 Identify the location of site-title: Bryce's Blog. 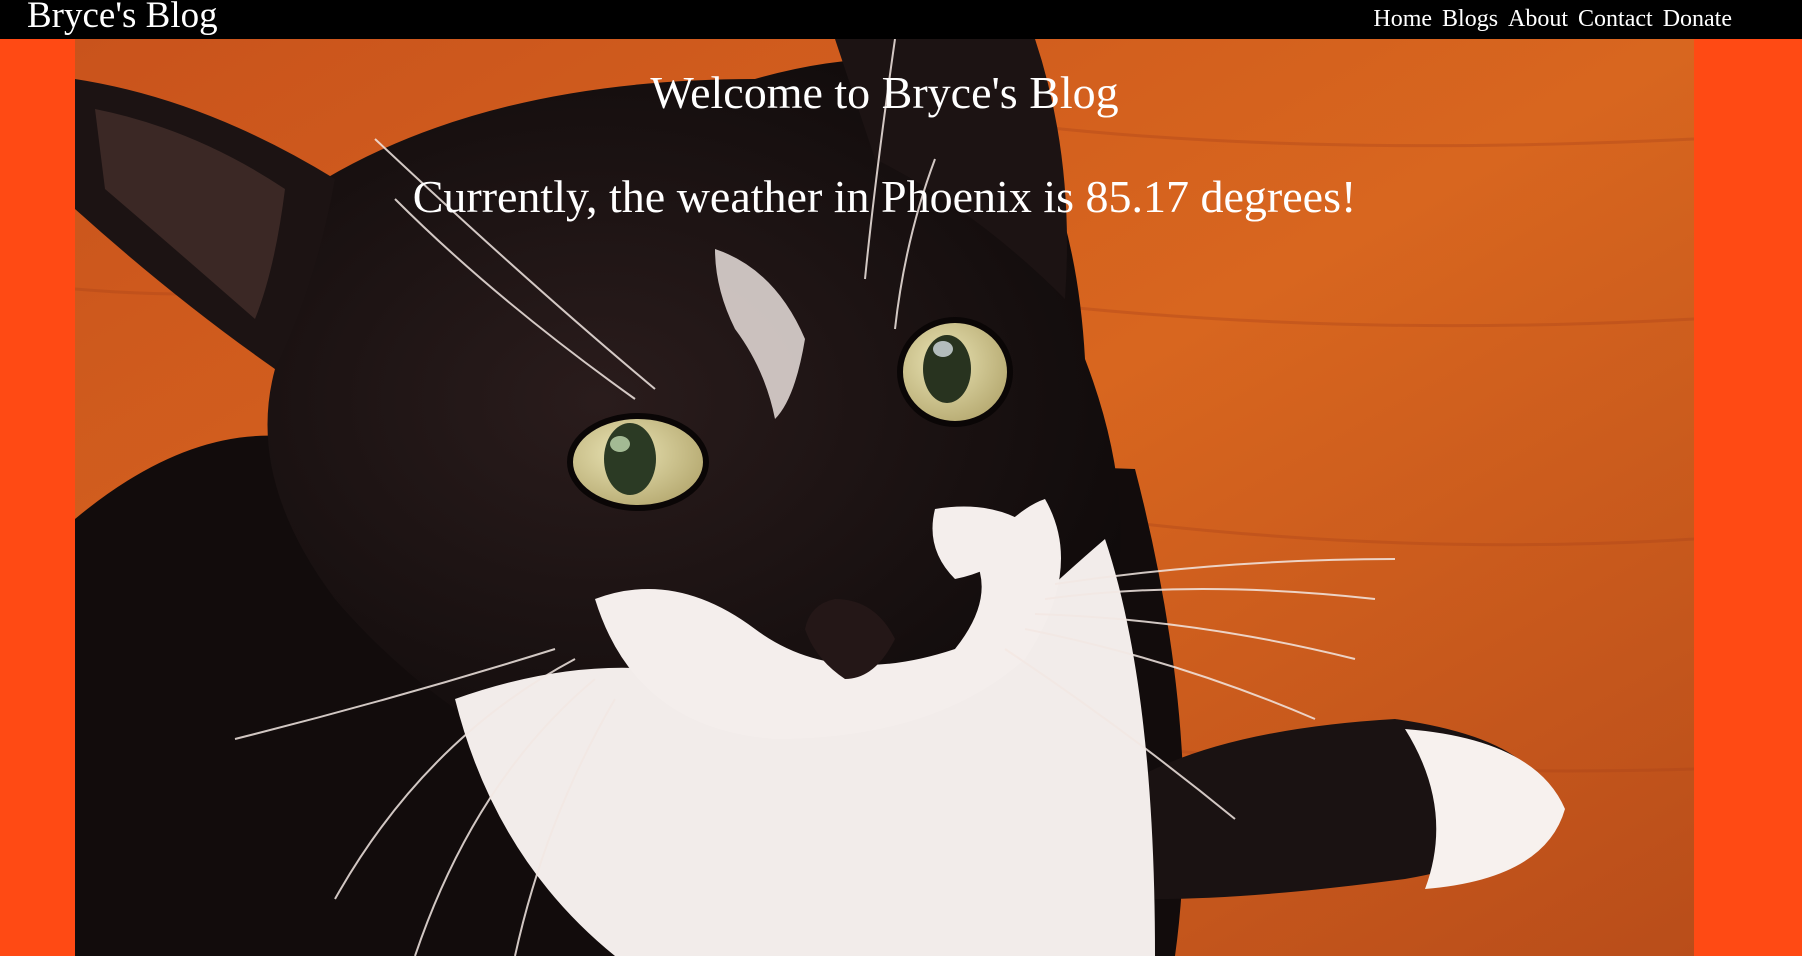
(122, 19).